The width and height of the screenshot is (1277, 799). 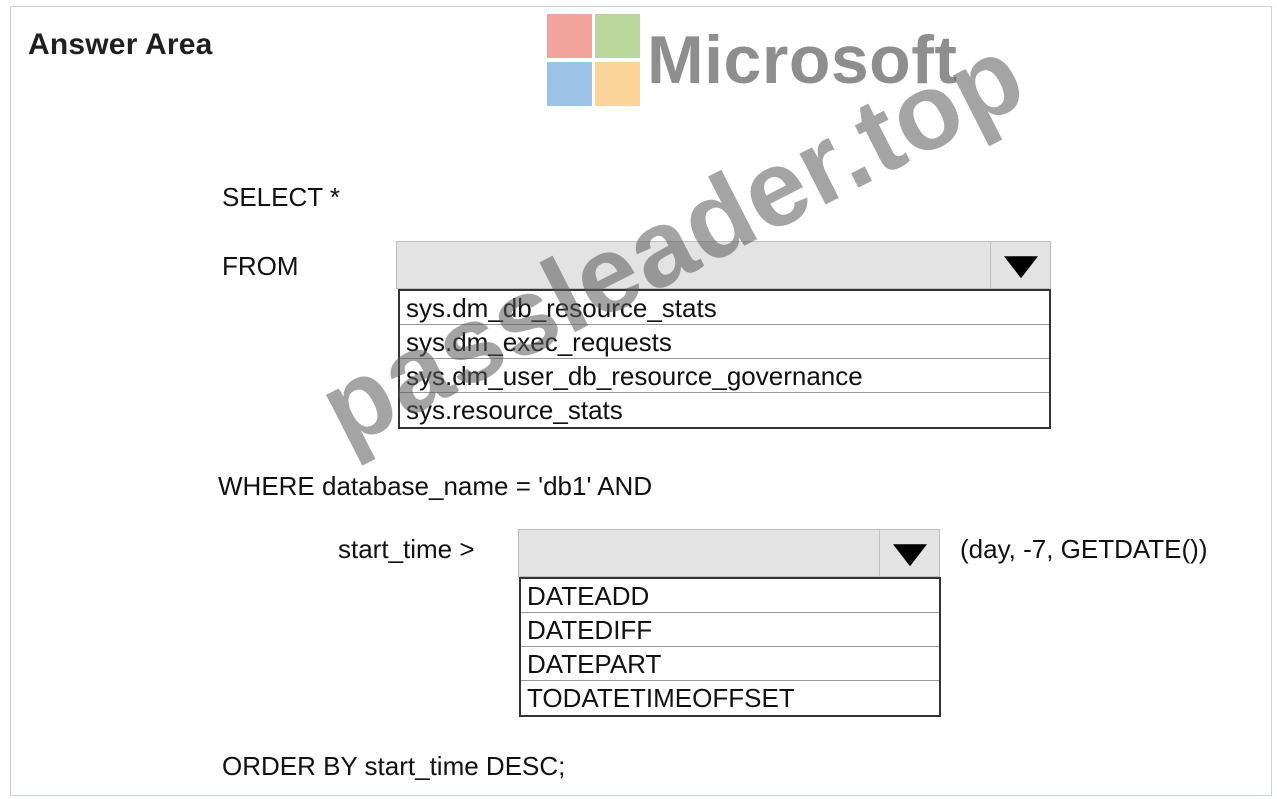 What do you see at coordinates (724, 308) in the screenshot?
I see `from-table-option: sys.dm_db_resource_stats` at bounding box center [724, 308].